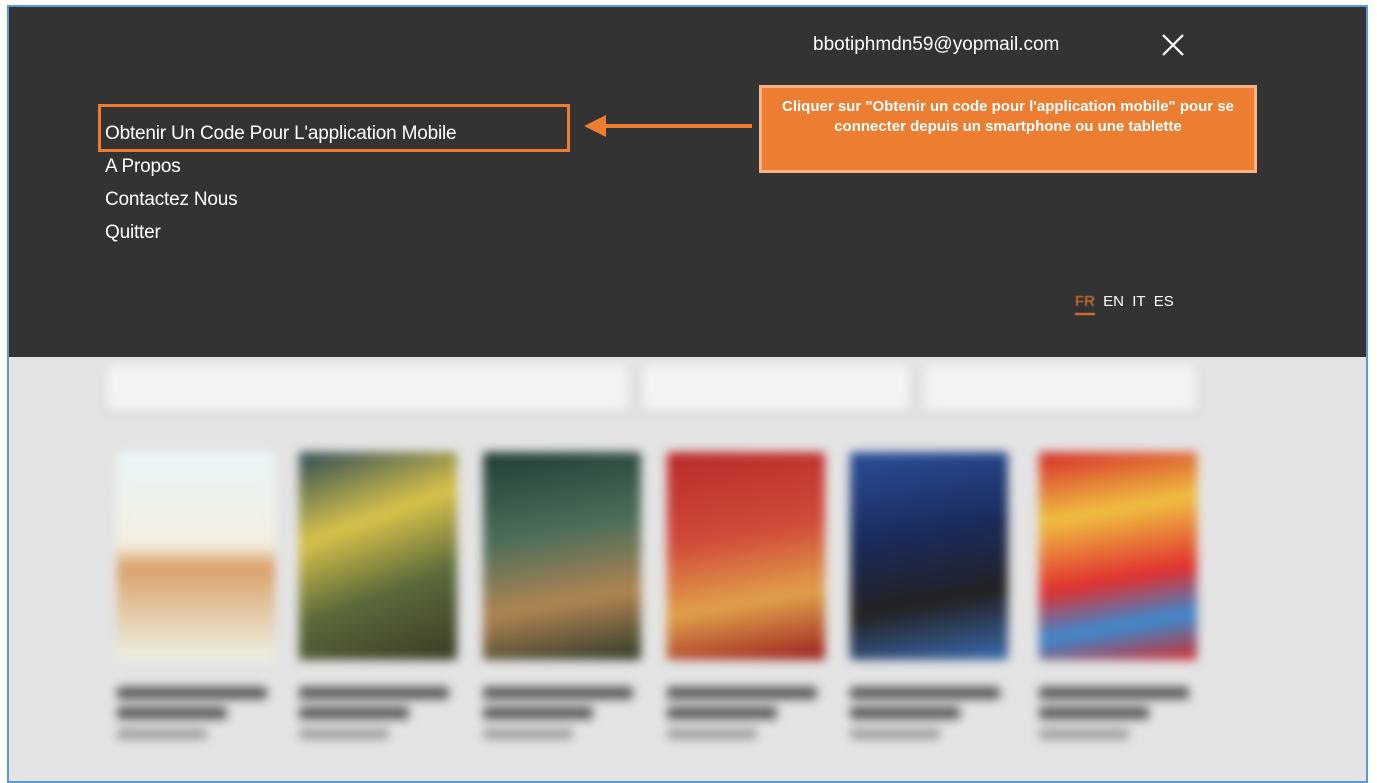  I want to click on menu-item-quit: Quitter, so click(280, 232).